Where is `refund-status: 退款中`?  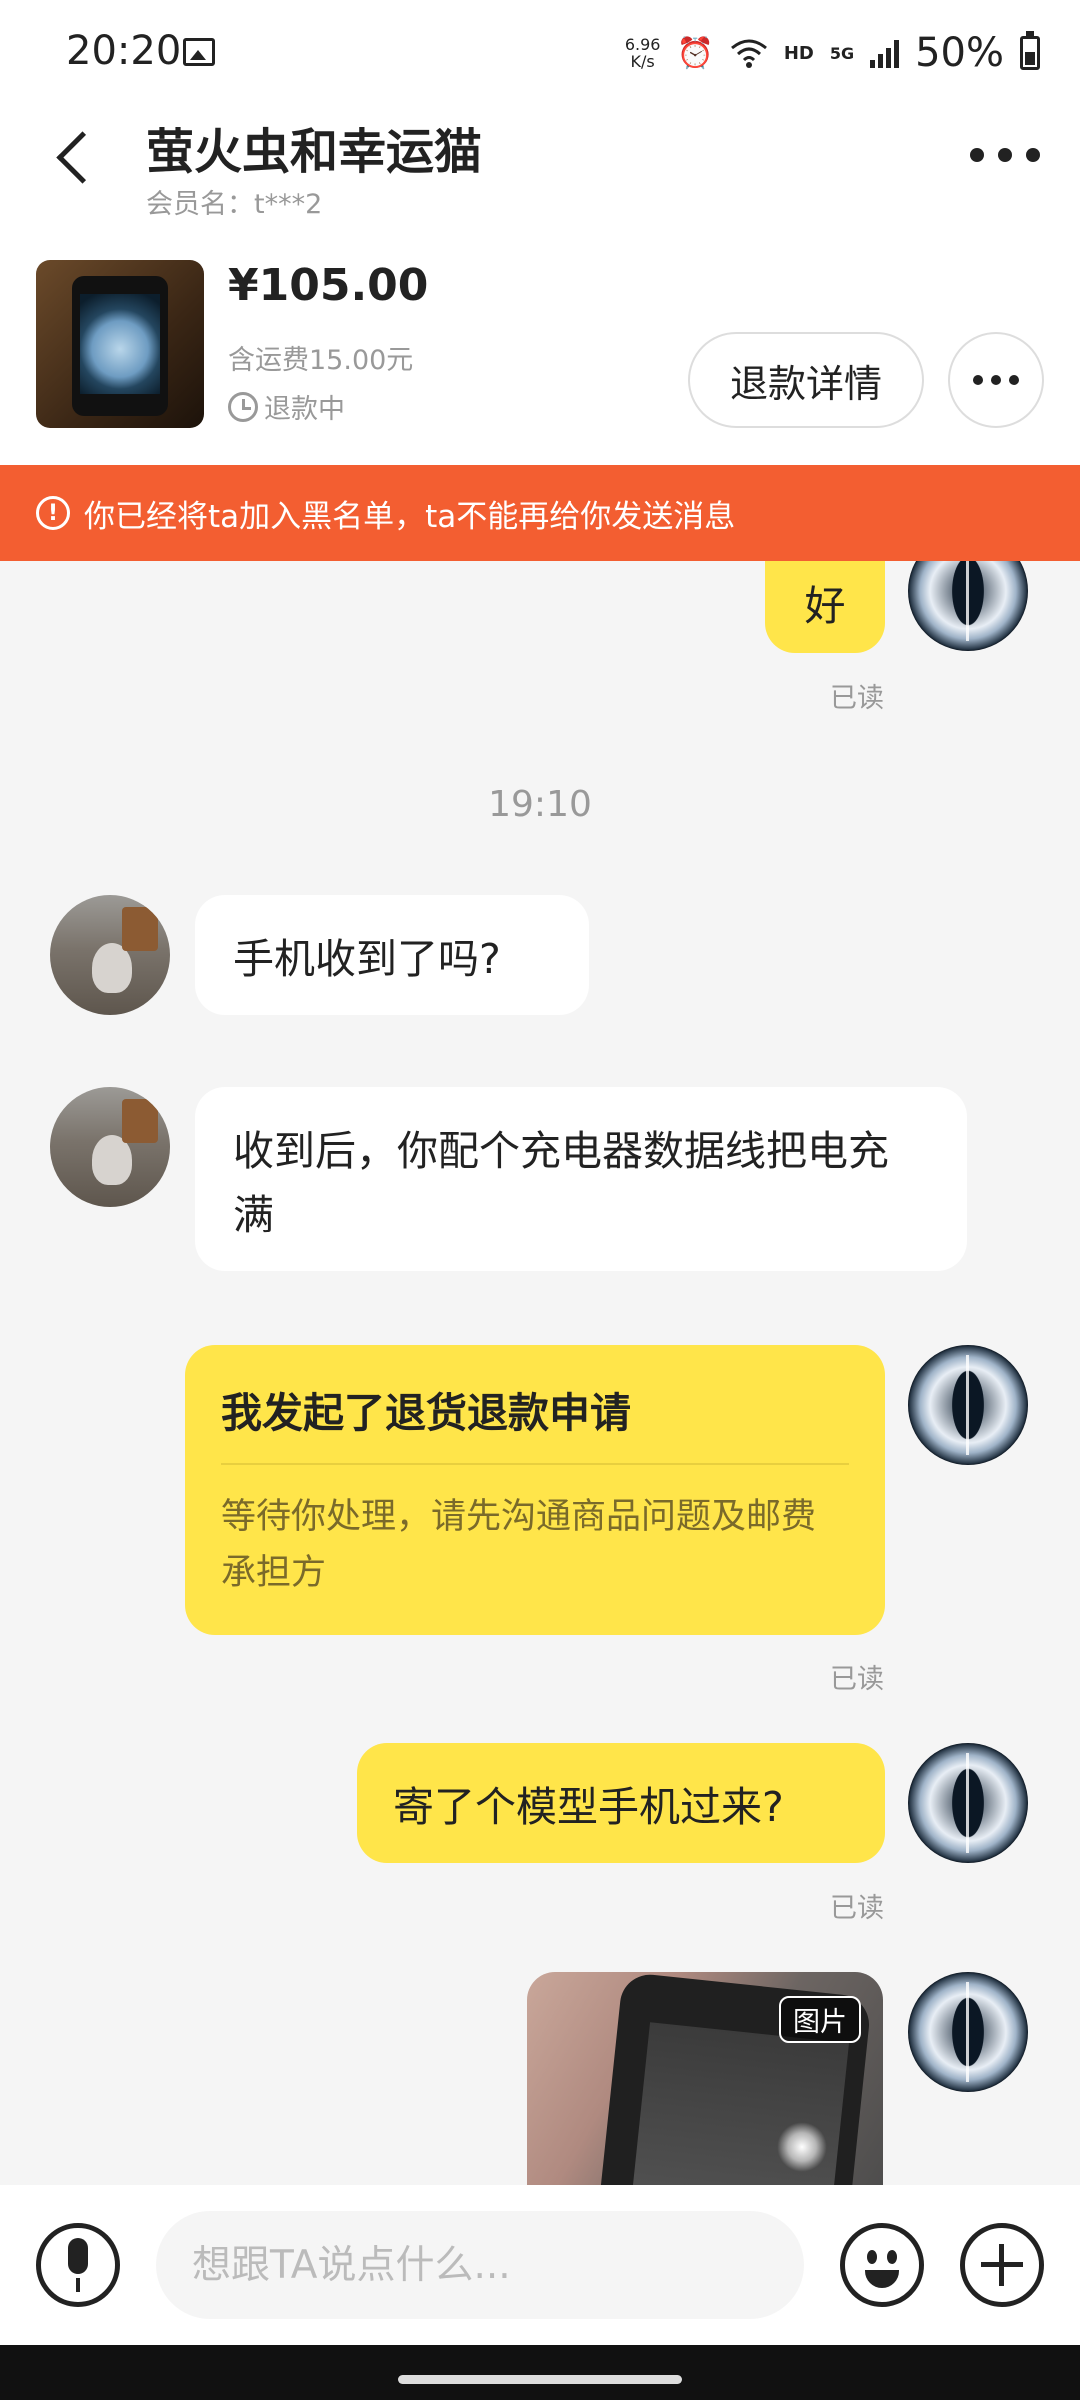
refund-status: 退款中 is located at coordinates (286, 406).